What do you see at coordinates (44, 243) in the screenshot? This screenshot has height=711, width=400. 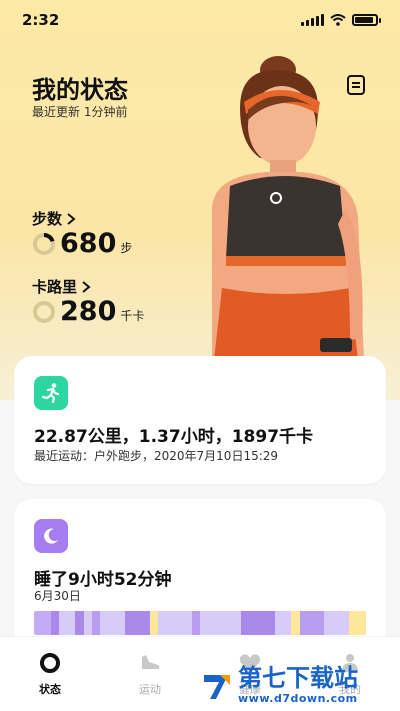 I see `steps-progress-ring` at bounding box center [44, 243].